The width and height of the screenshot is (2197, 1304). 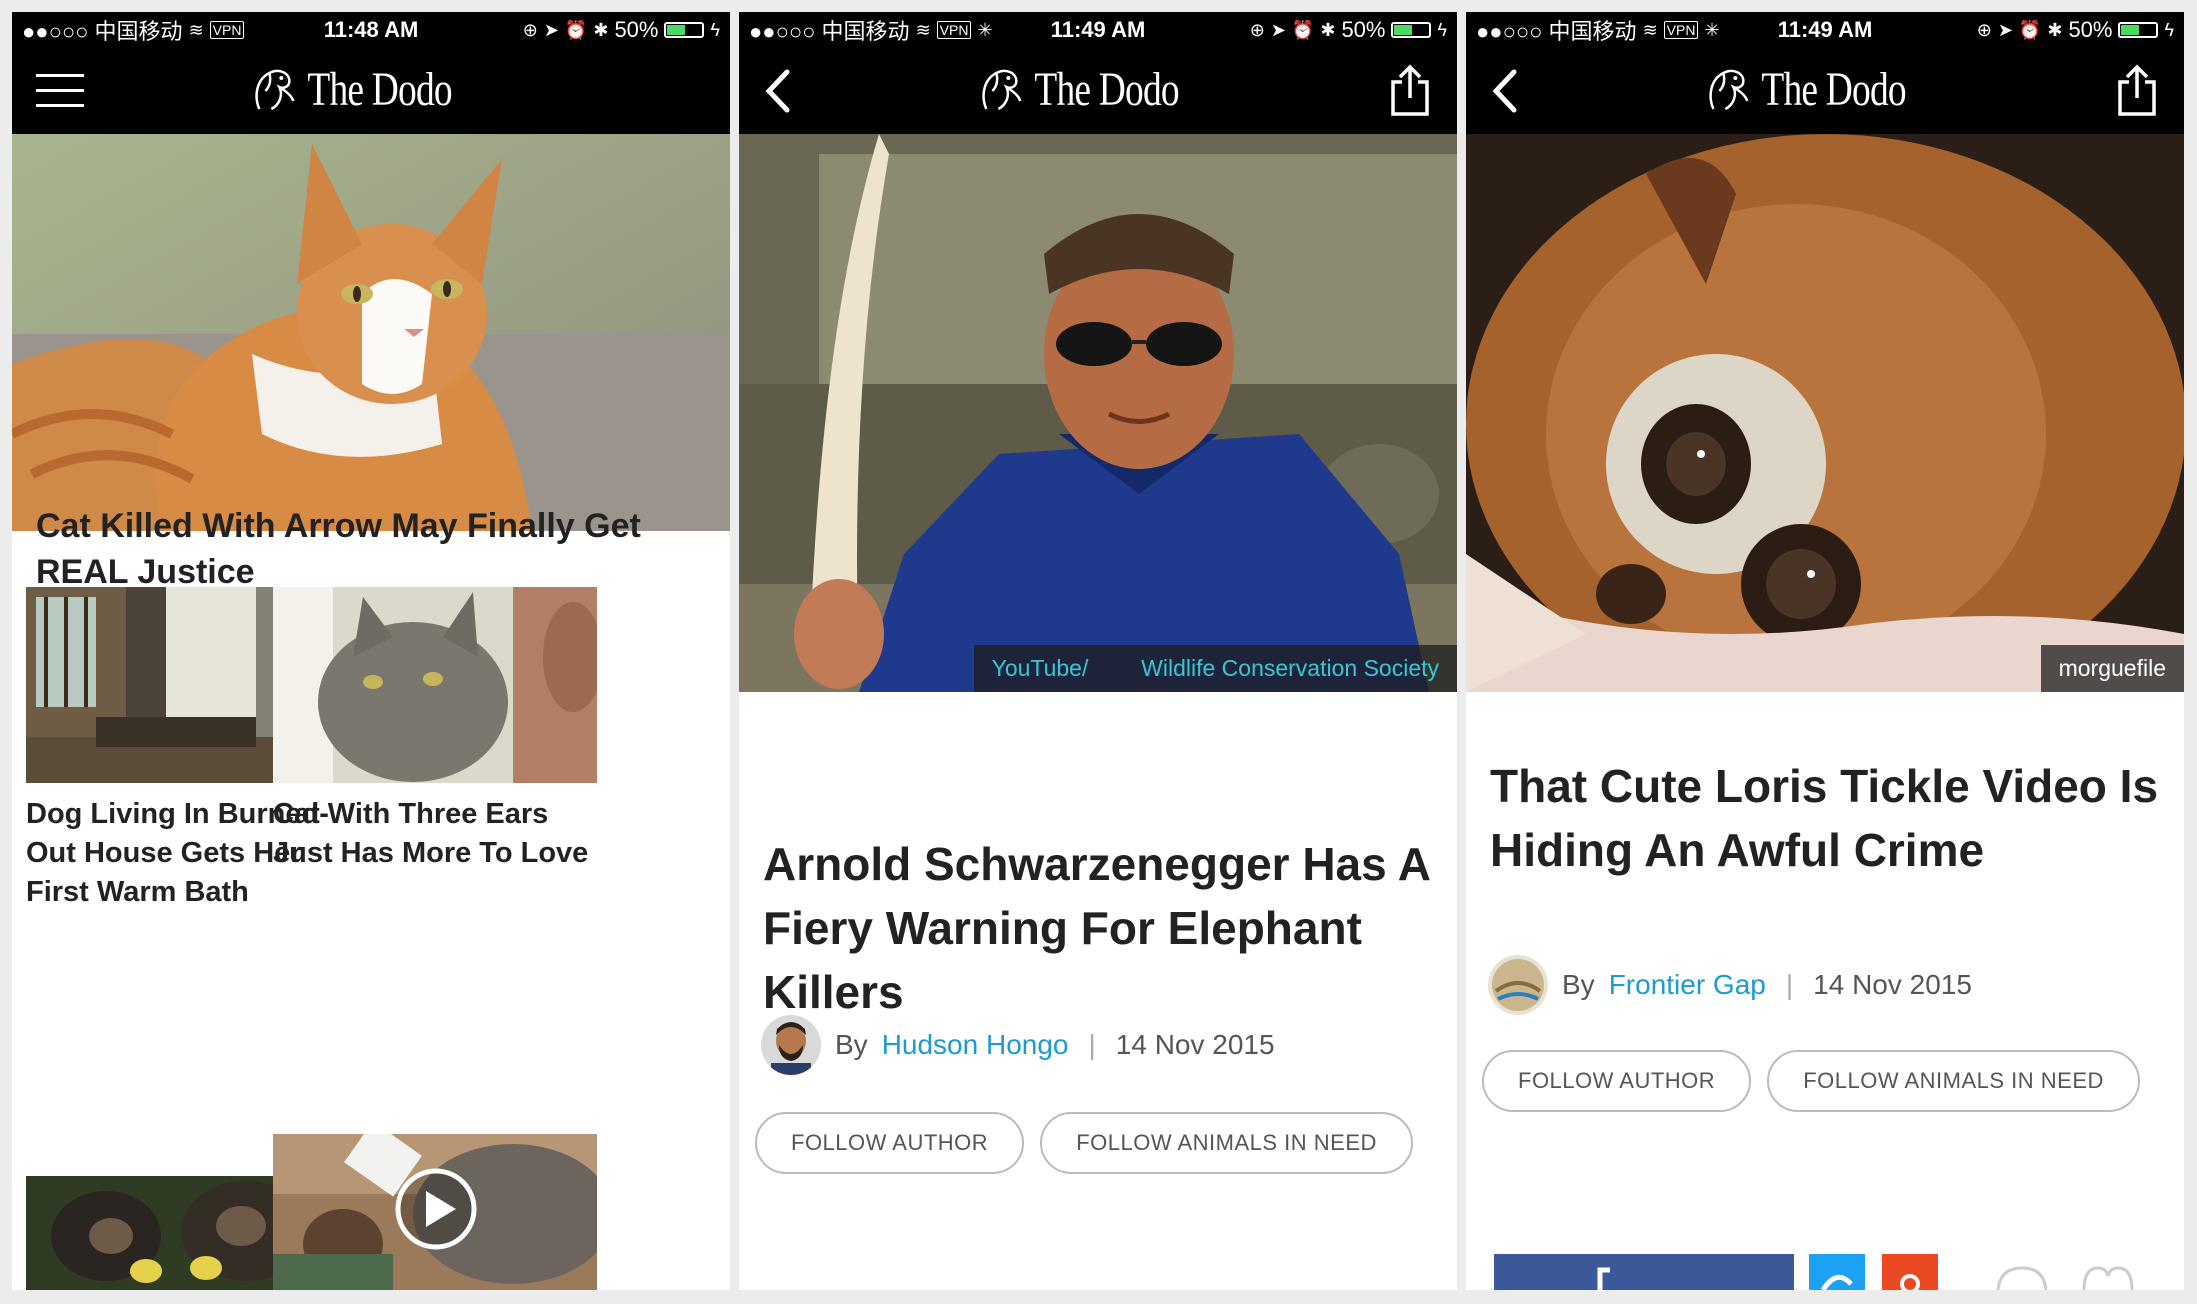 I want to click on photo-credit: YouTube/ Wildlife Conservation Society, so click(x=1215, y=668).